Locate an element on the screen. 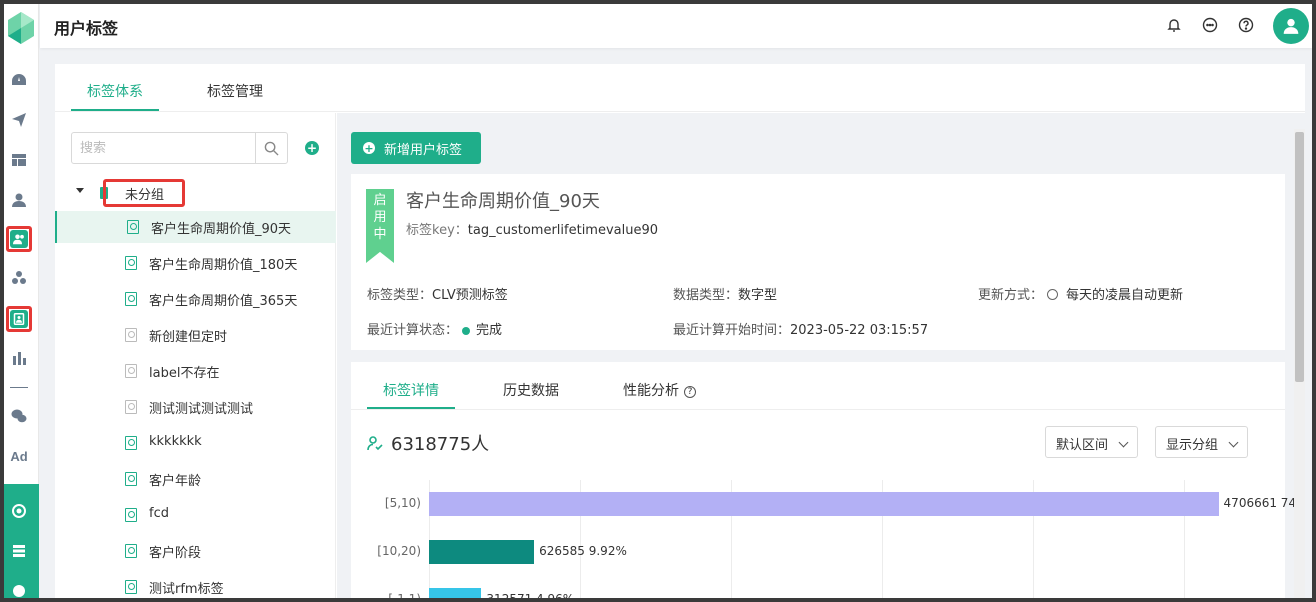 The height and width of the screenshot is (602, 1316). tree-item: 客户年龄 is located at coordinates (195, 479).